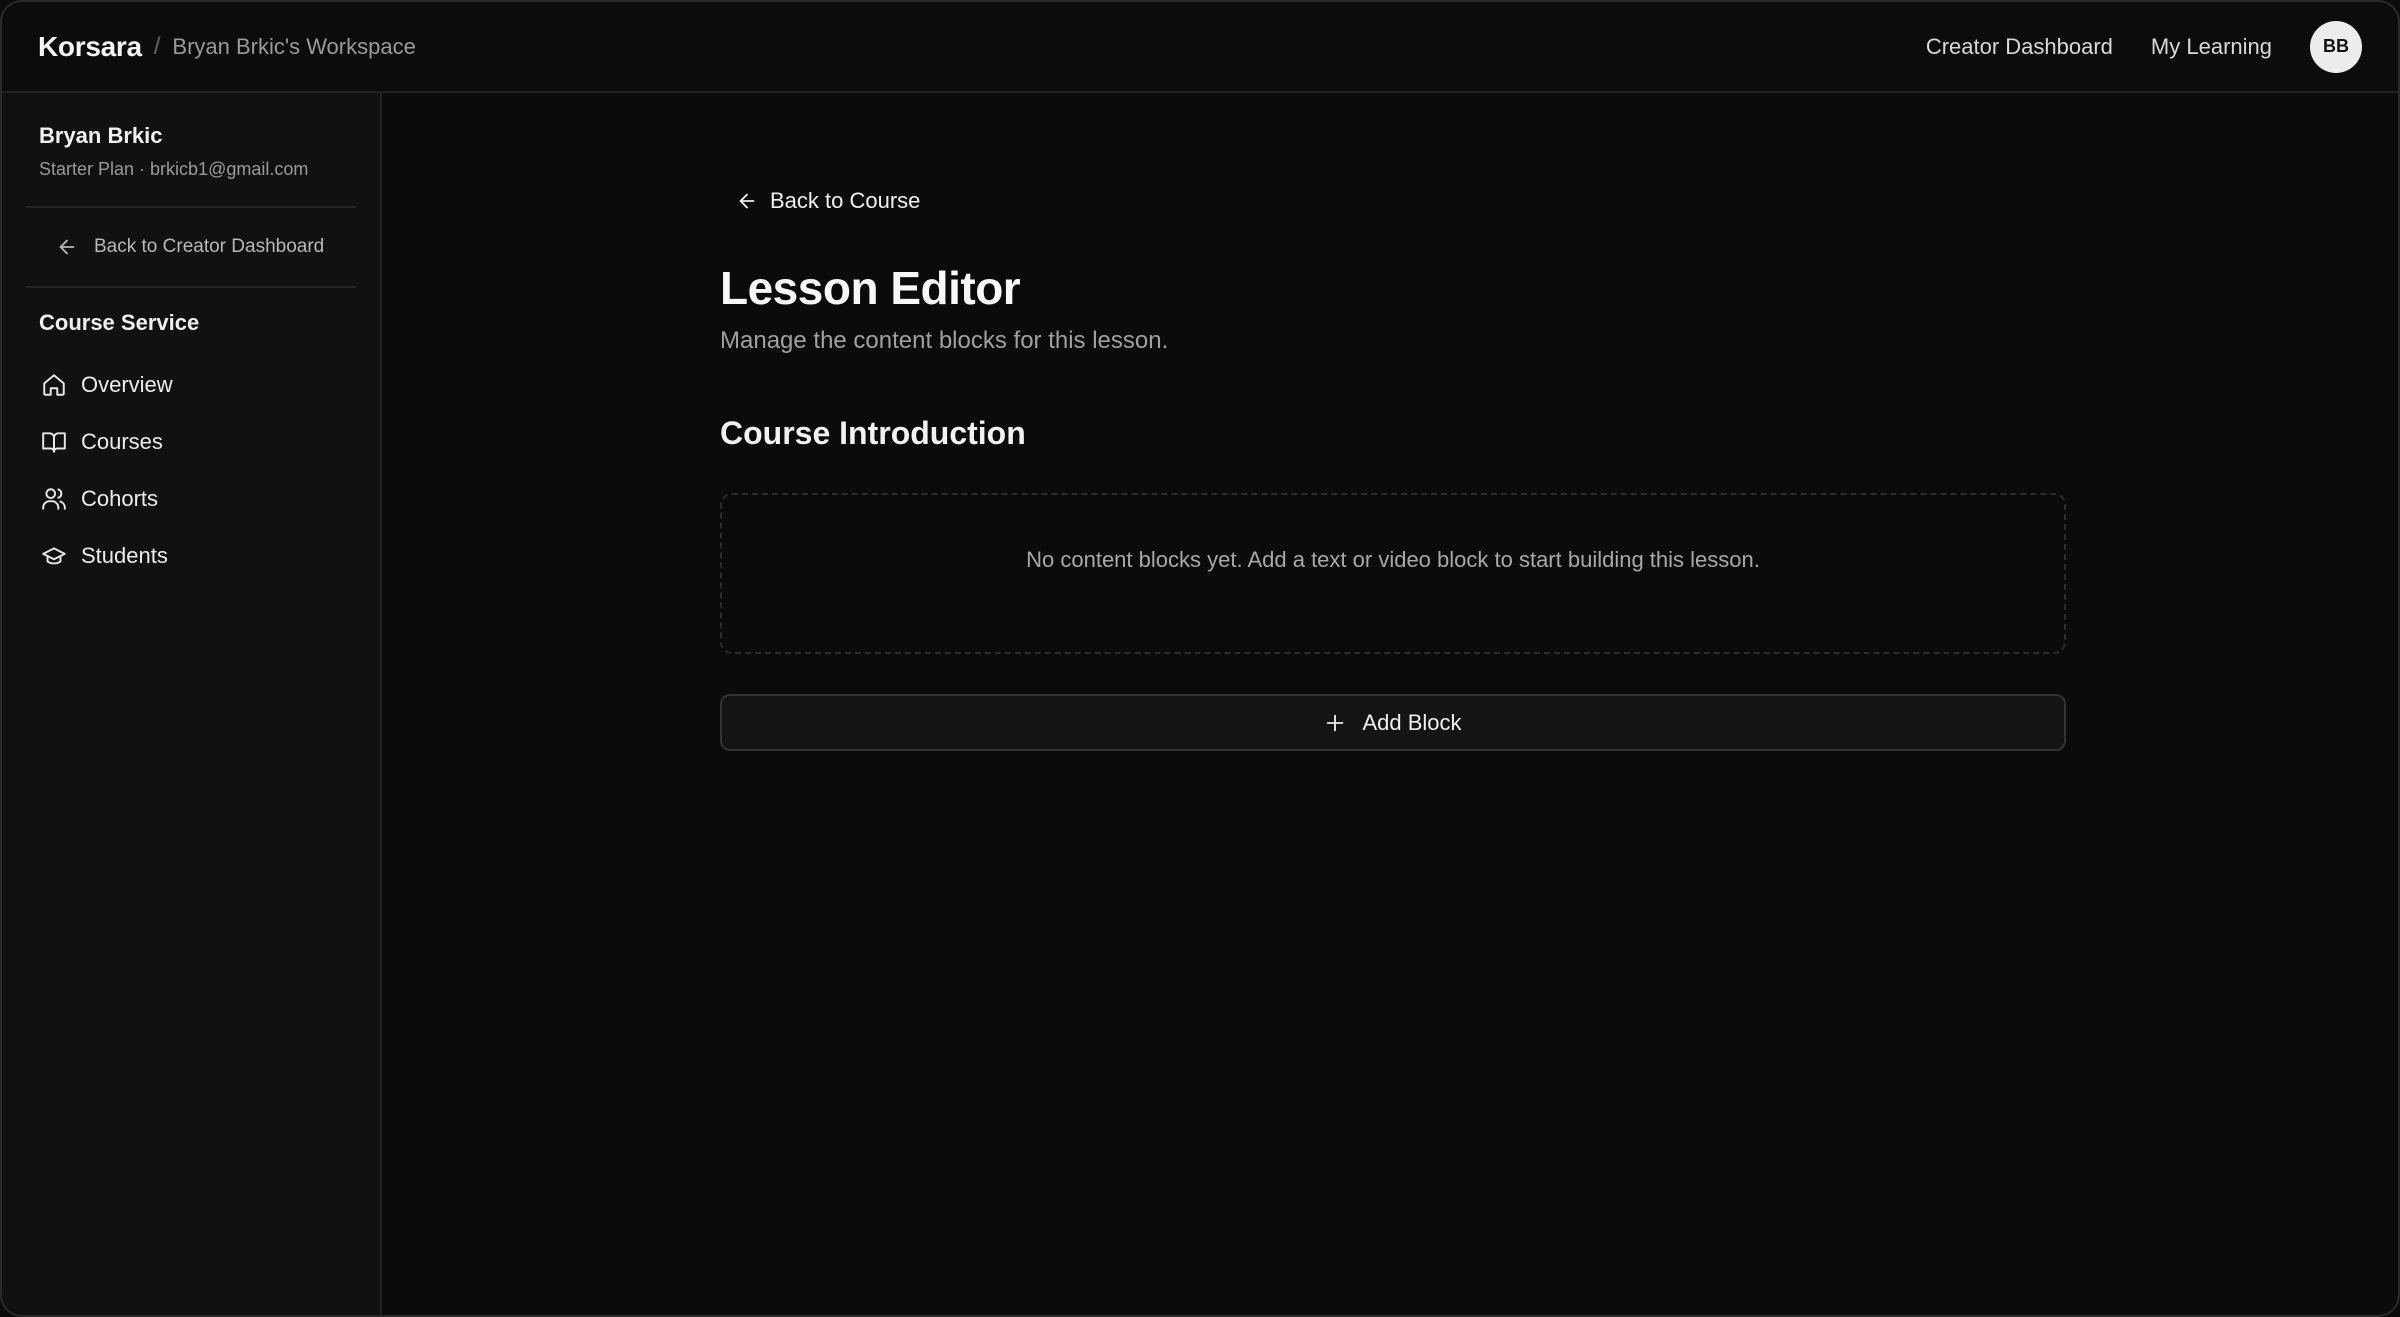  What do you see at coordinates (101, 135) in the screenshot?
I see `sidebar-user-name: Bryan Brkic` at bounding box center [101, 135].